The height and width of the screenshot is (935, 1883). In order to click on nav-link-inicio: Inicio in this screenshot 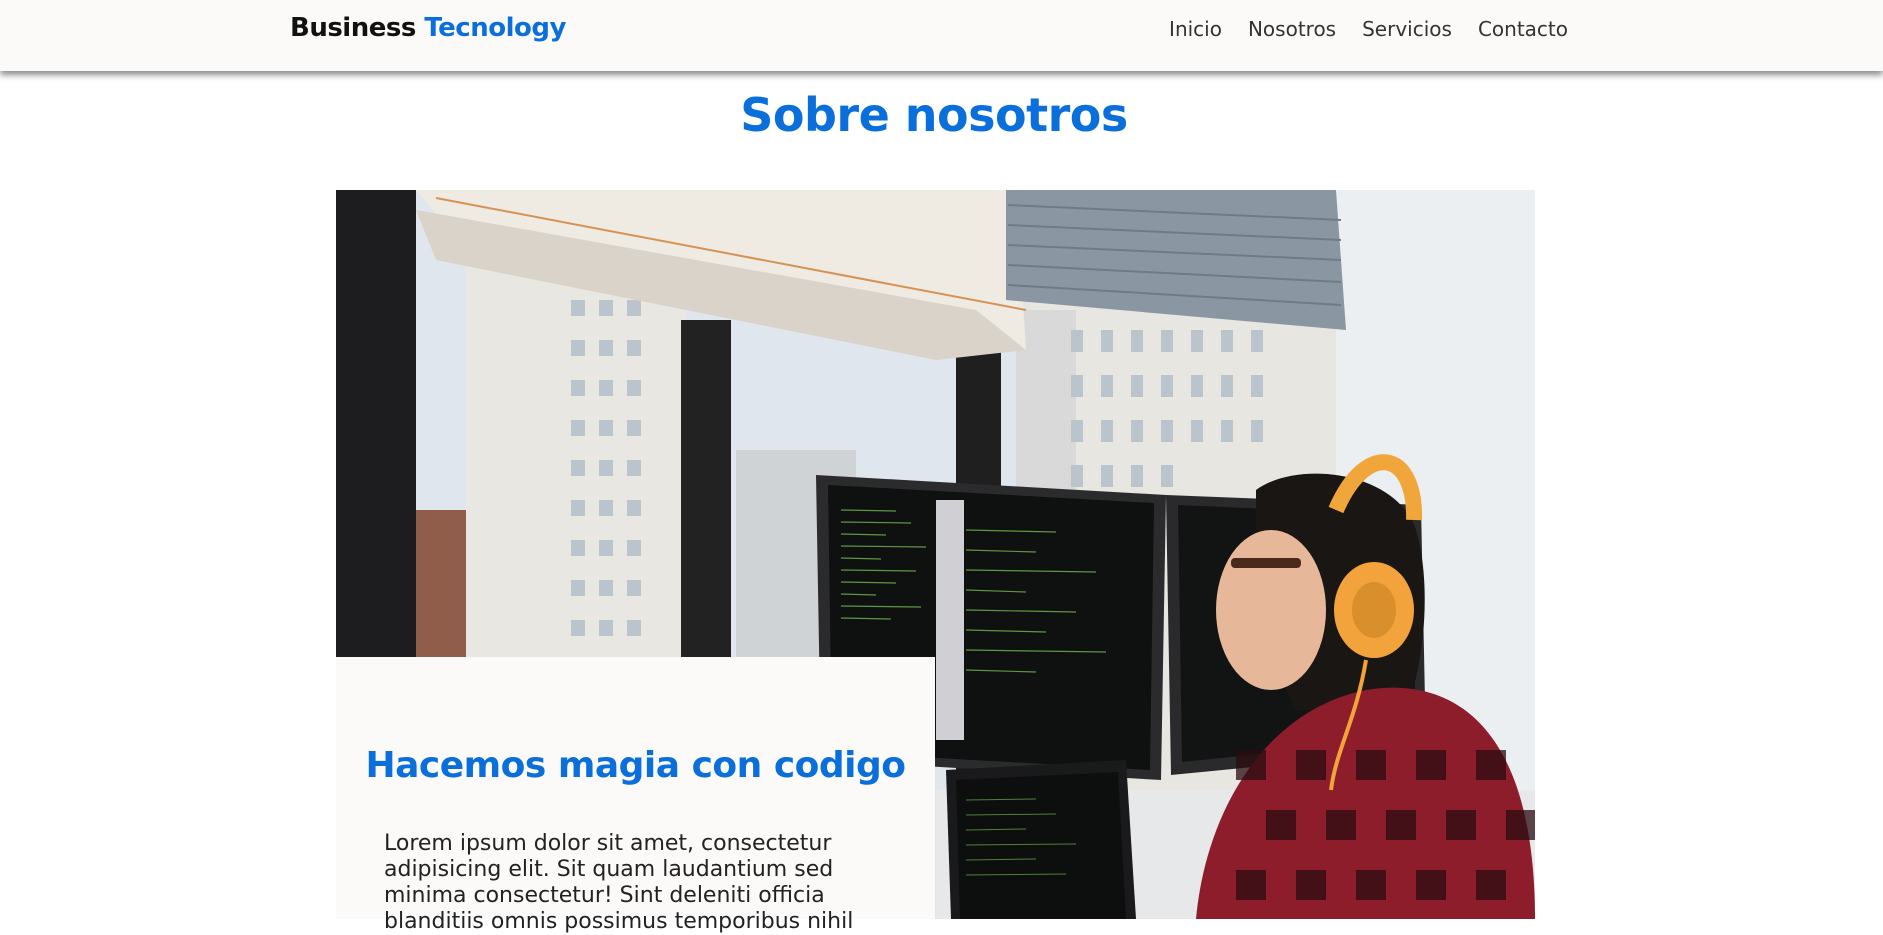, I will do `click(1195, 29)`.